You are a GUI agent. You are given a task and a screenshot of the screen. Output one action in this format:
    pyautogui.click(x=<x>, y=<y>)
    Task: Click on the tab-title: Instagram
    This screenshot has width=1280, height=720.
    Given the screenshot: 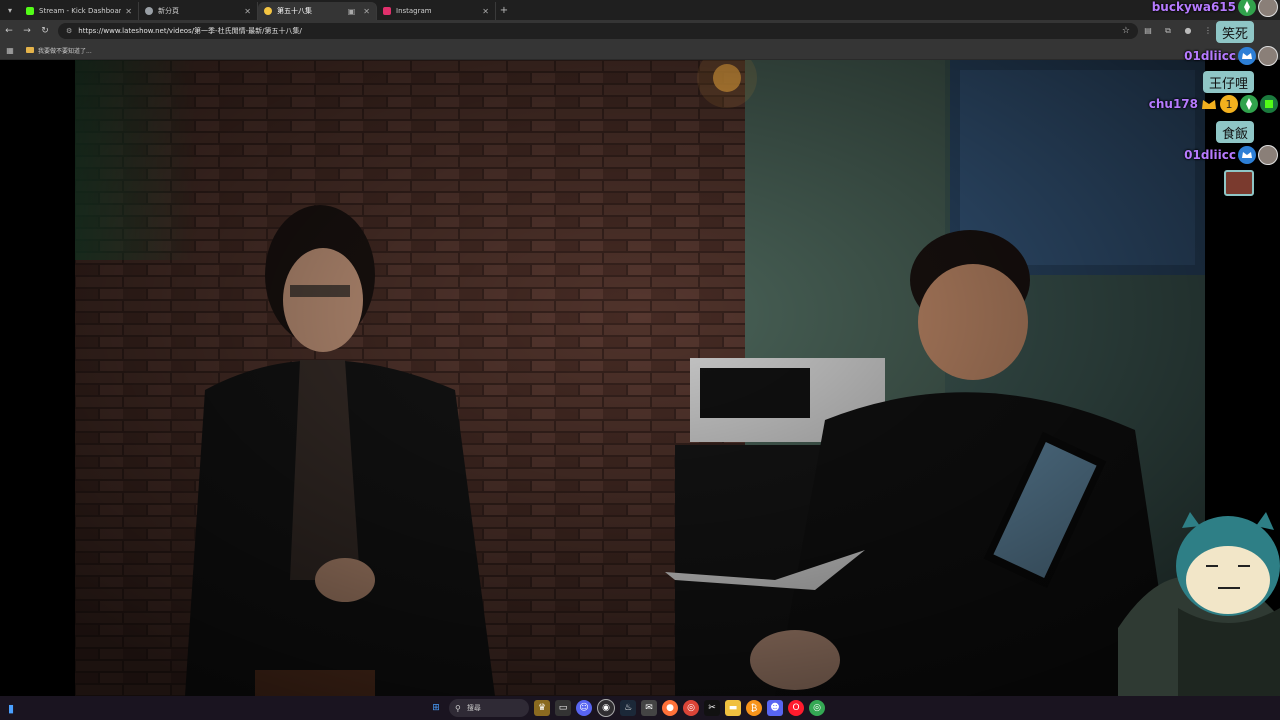 What is the action you would take?
    pyautogui.click(x=414, y=11)
    